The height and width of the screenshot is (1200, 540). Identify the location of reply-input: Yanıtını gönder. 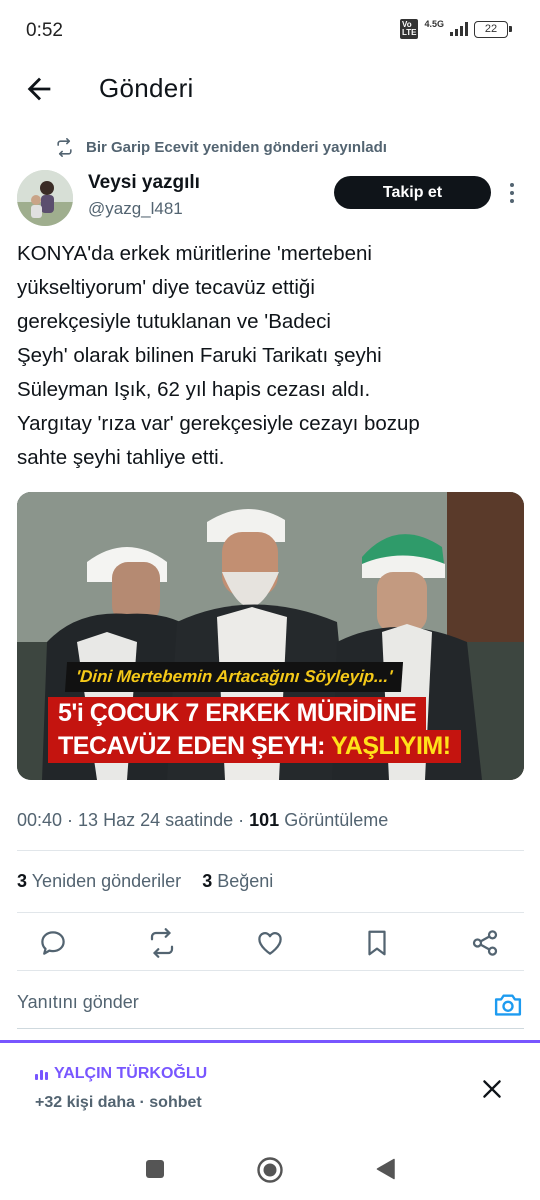
(247, 1002).